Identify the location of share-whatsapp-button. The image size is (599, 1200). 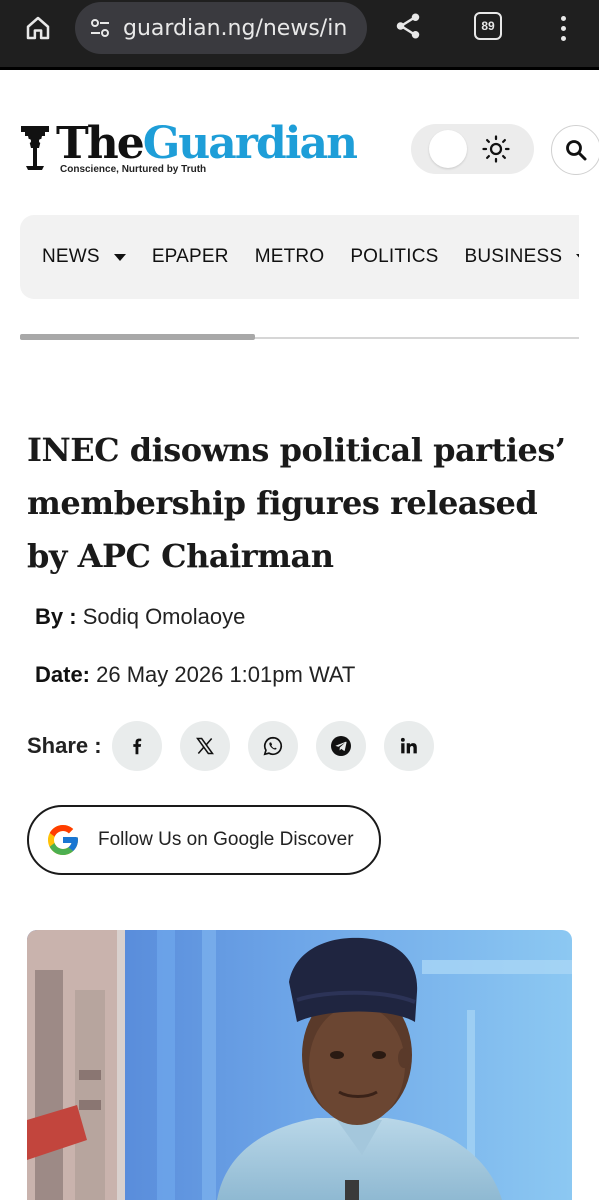
(272, 746).